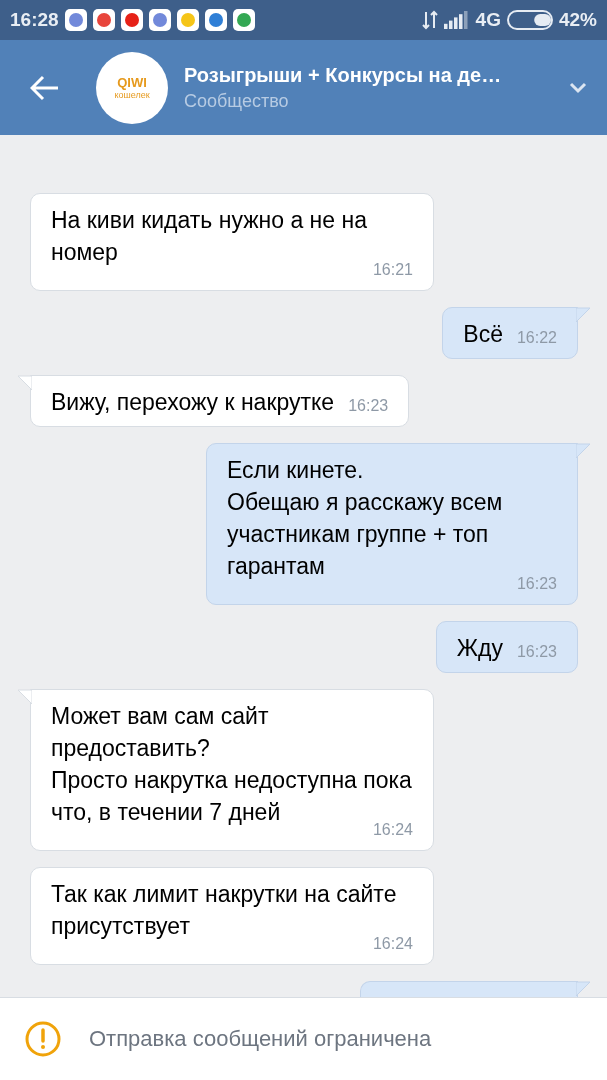  What do you see at coordinates (488, 20) in the screenshot?
I see `network-label: 4G` at bounding box center [488, 20].